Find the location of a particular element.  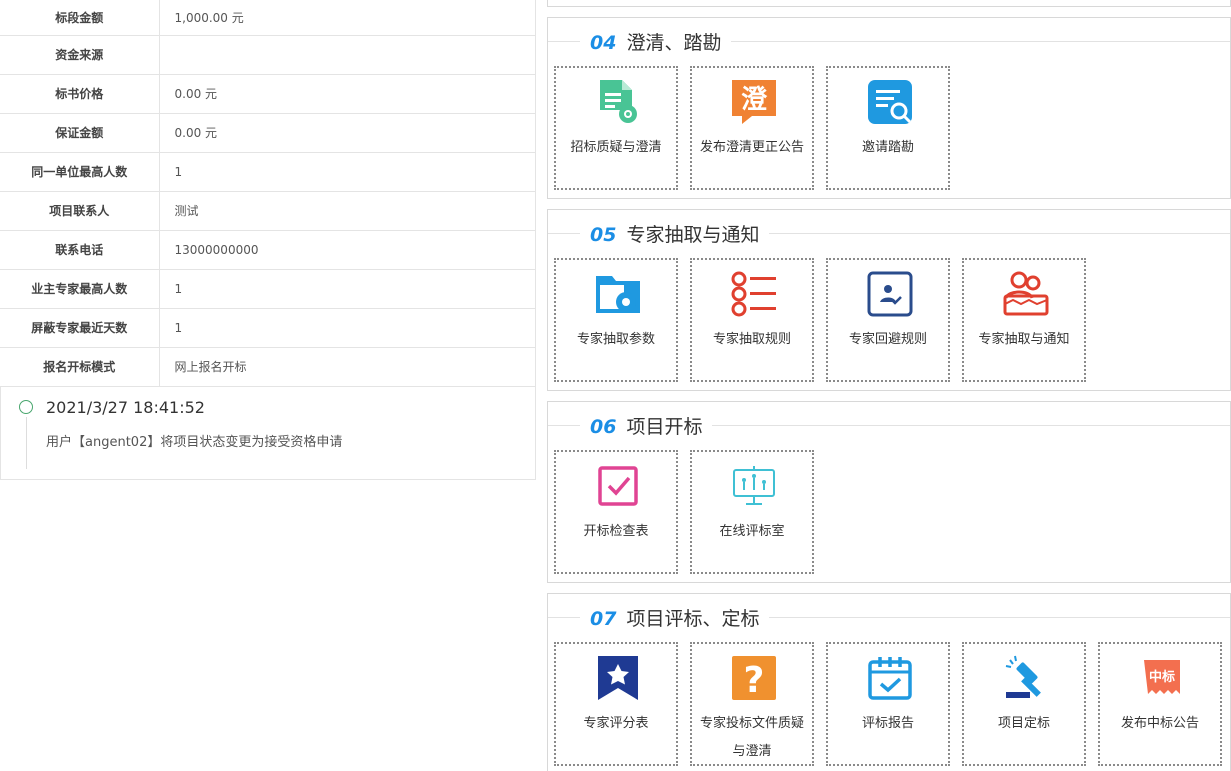

section-expert-selection: 05 专家抽取与通知 专家抽取参数 专家抽取规则 专家回避规则 专家抽取与通知 is located at coordinates (889, 300).